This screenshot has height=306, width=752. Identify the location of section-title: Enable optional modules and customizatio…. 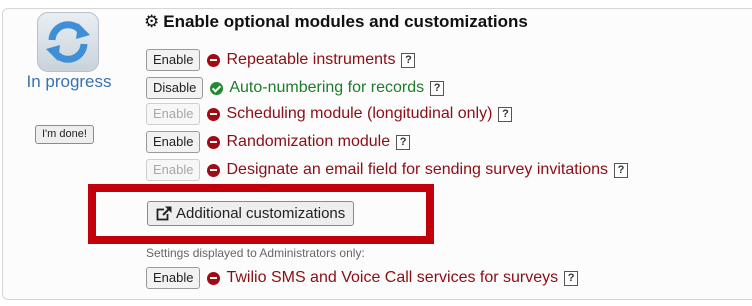
(345, 21).